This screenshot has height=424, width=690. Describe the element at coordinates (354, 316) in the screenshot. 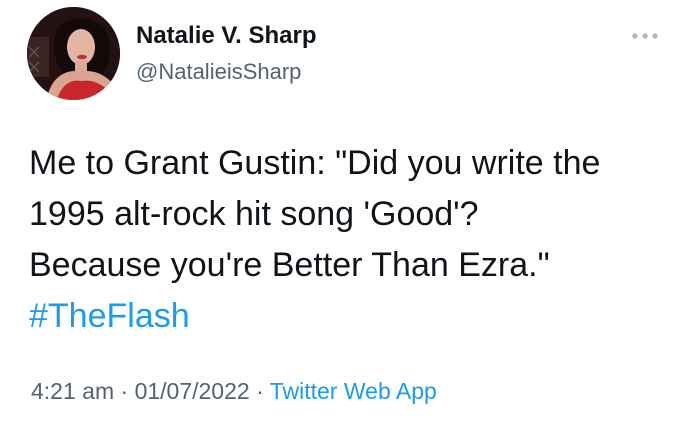

I see `hashtag-link: #TheFlash` at that location.